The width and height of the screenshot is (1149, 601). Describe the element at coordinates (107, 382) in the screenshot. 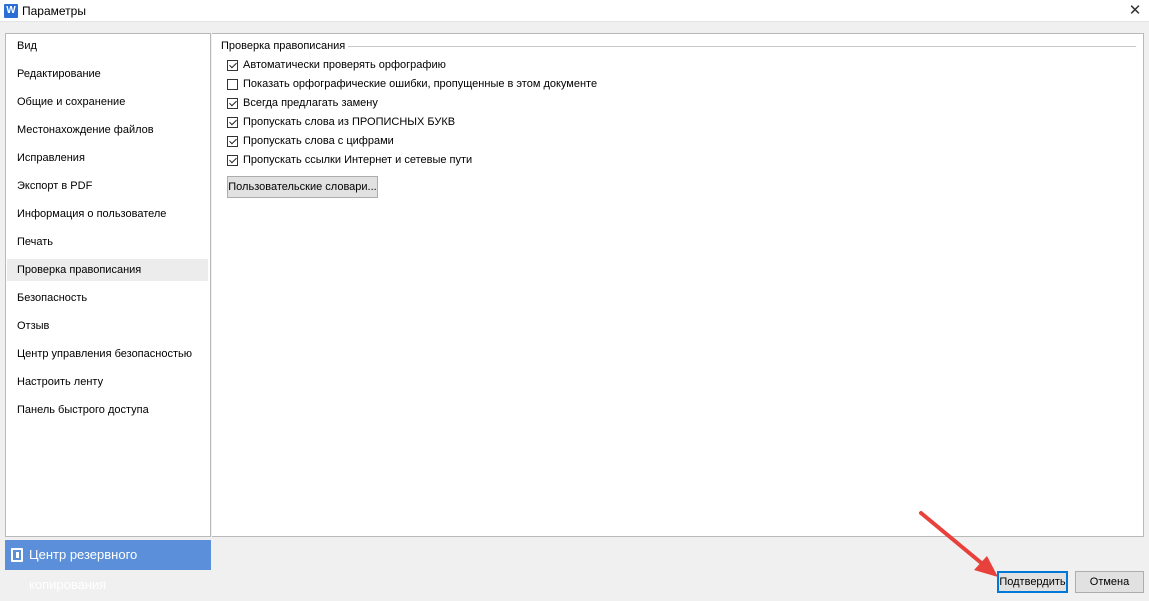

I see `sidebar-item-customize-ribbon: Настроить ленту` at that location.